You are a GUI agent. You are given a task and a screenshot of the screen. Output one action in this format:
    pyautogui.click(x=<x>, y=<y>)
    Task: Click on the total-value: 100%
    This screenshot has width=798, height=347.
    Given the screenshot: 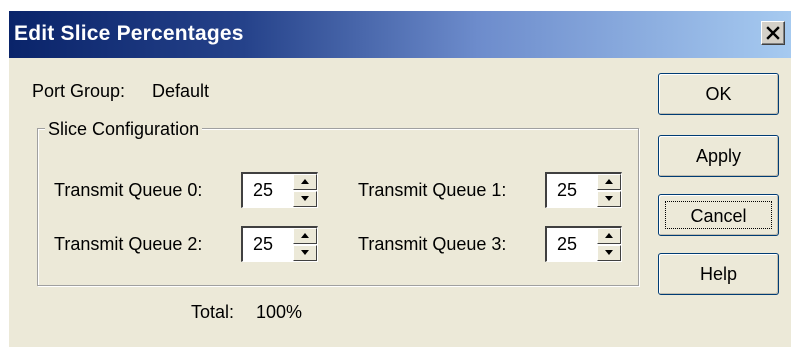 What is the action you would take?
    pyautogui.click(x=279, y=312)
    